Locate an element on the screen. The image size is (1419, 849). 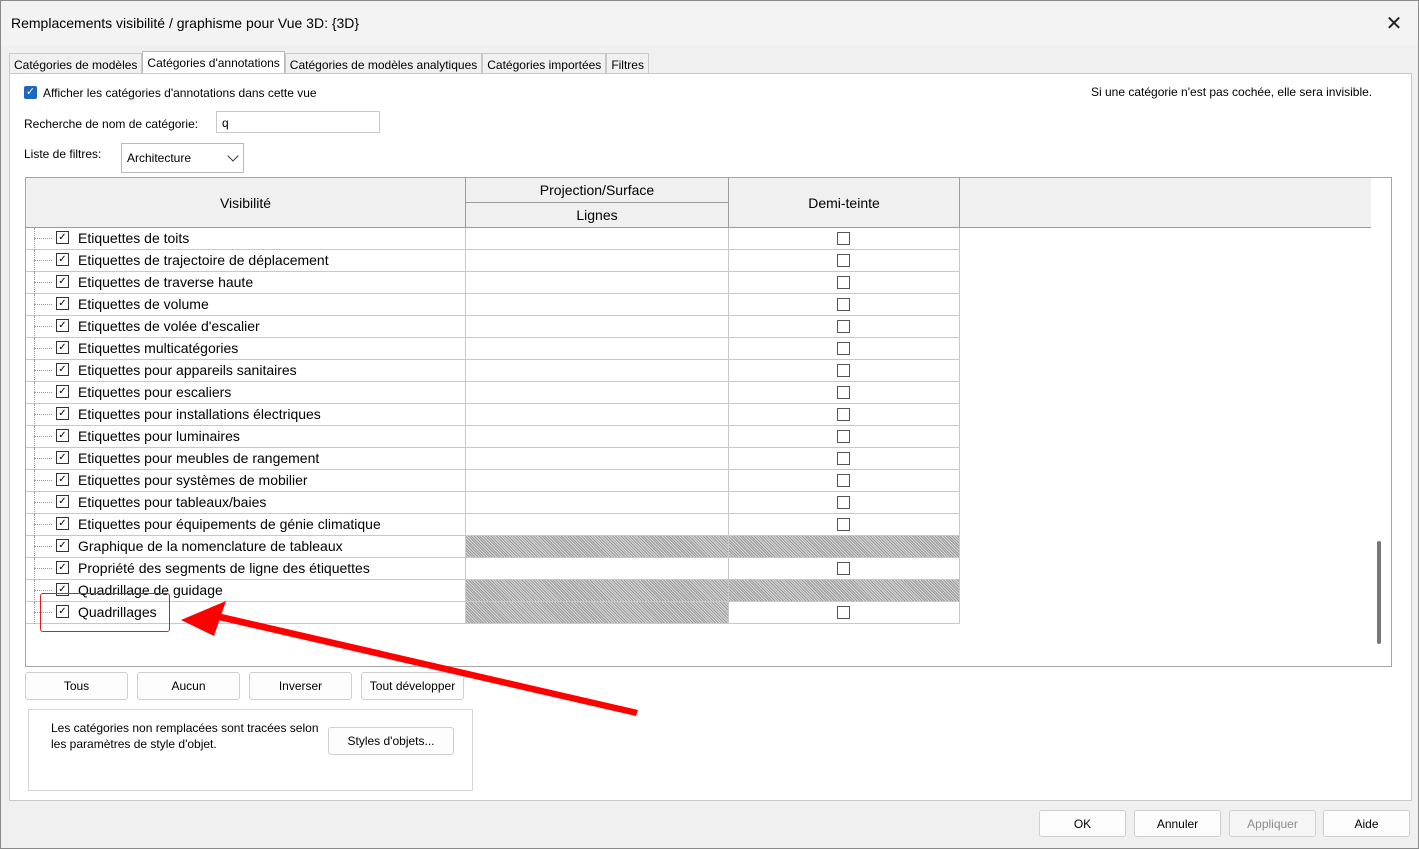
annotation-arrow-shaft is located at coordinates (421, 663).